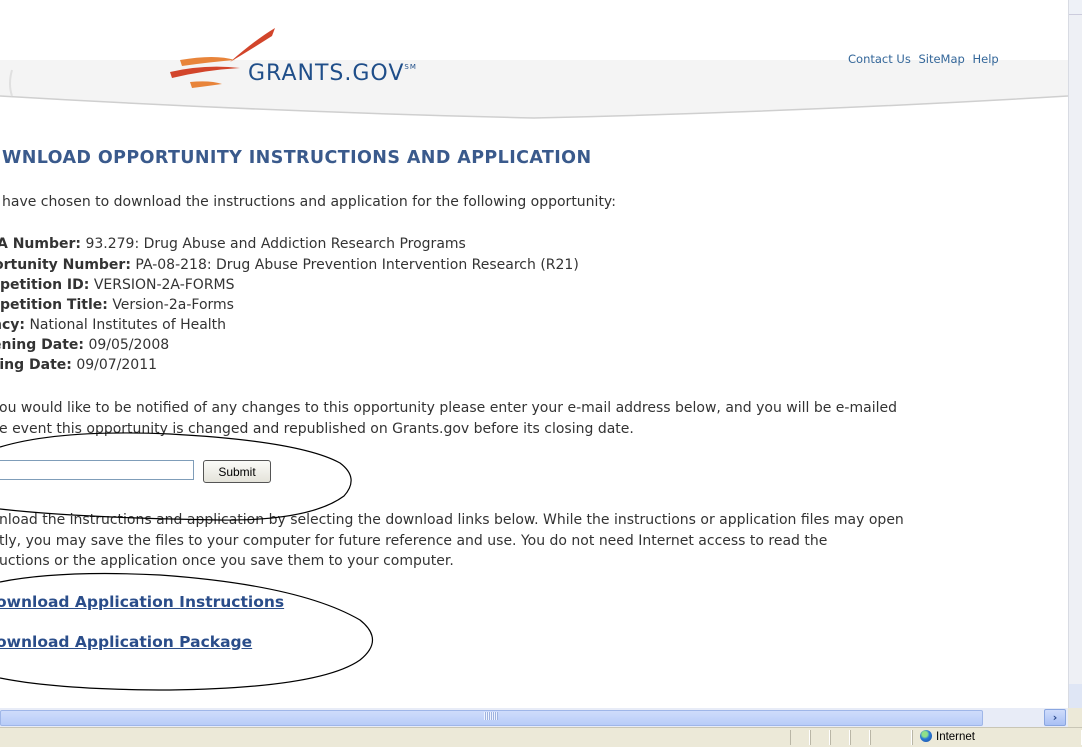  What do you see at coordinates (1075, 7) in the screenshot?
I see `scroll-up-arrow-icon` at bounding box center [1075, 7].